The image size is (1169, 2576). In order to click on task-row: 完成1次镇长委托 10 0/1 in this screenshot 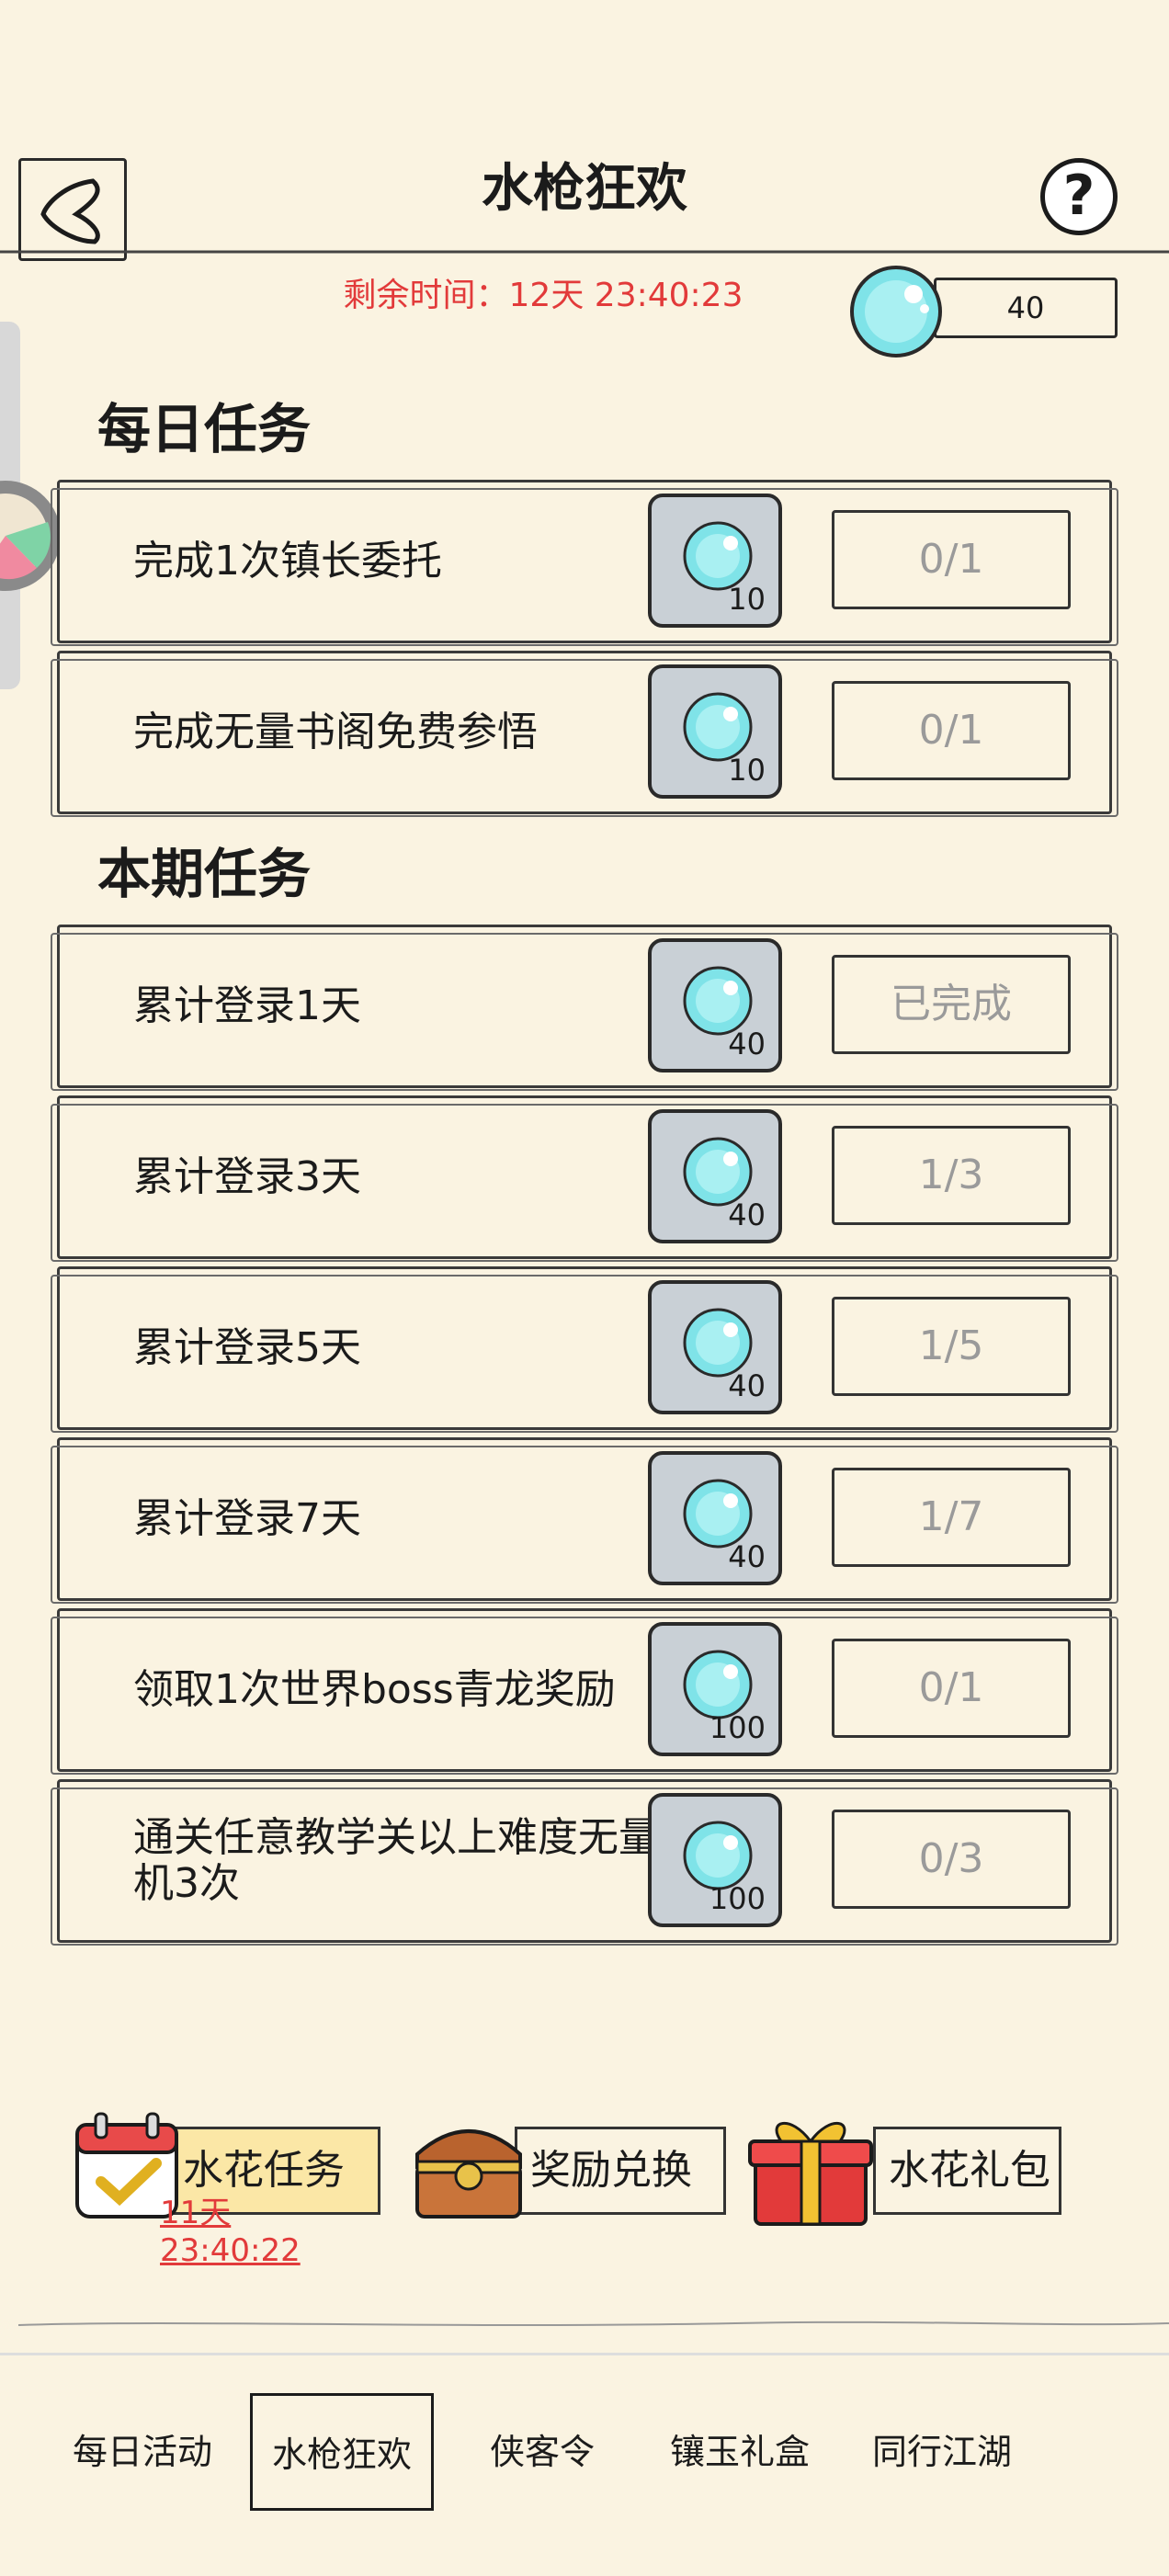, I will do `click(584, 563)`.